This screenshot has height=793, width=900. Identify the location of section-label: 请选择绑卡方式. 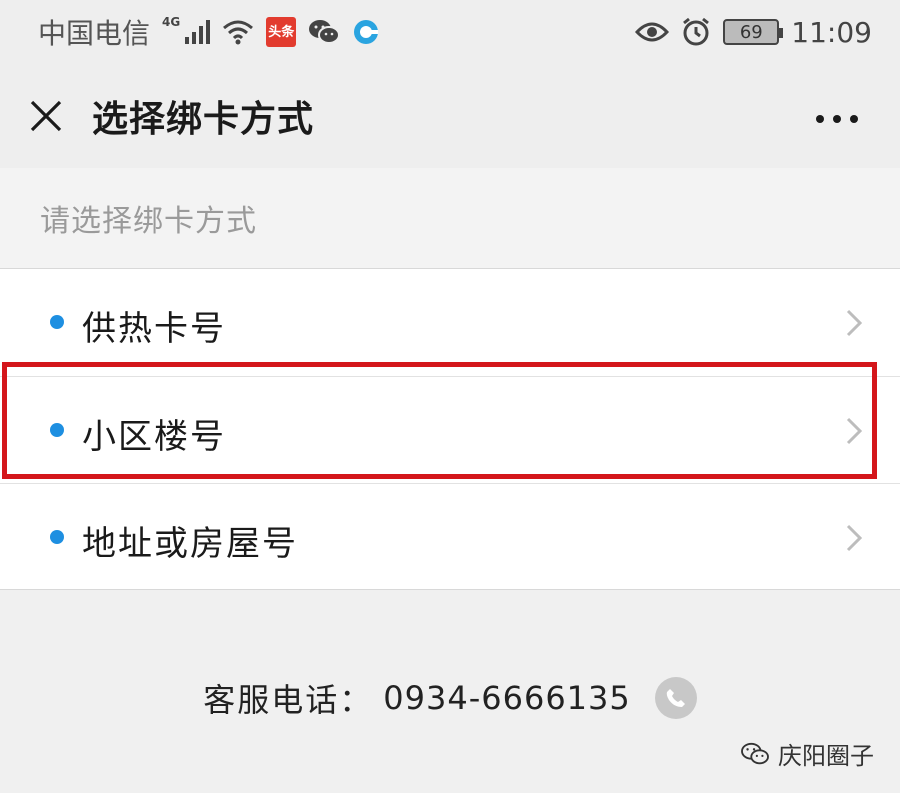
(148, 221).